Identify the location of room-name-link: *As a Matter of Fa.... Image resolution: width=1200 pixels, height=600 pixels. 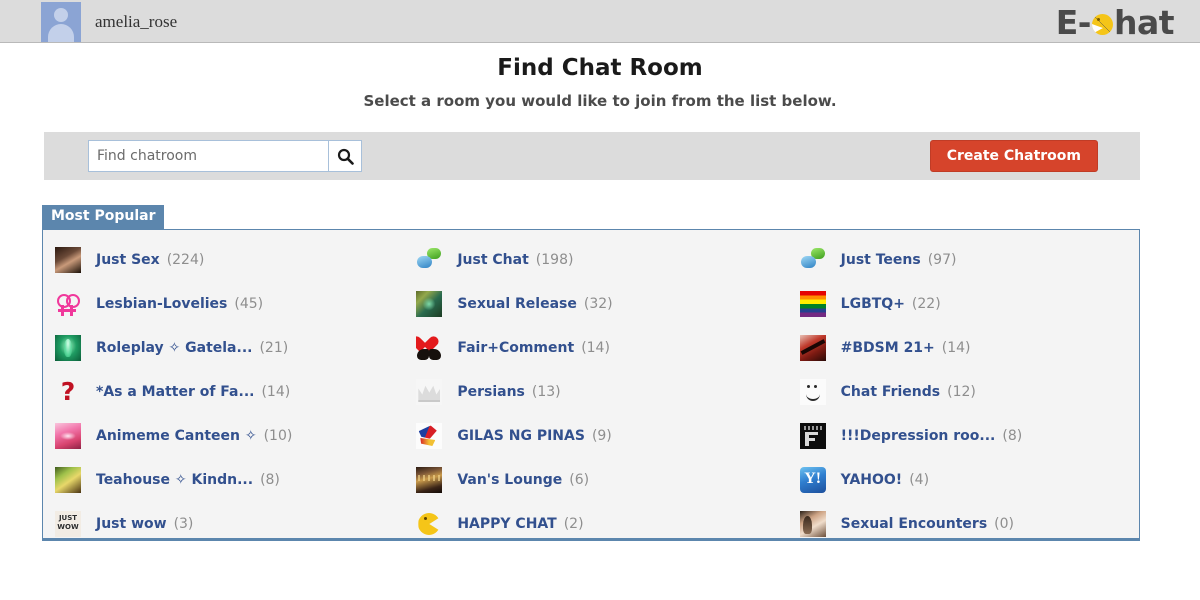
(175, 392).